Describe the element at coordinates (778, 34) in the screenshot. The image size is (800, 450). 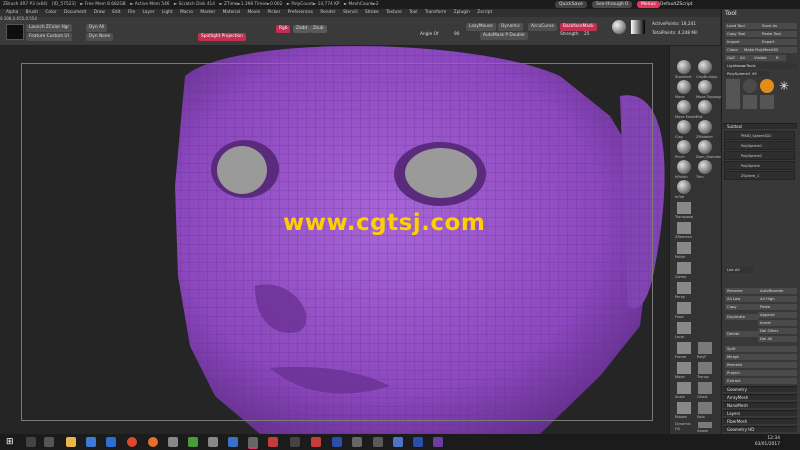
I see `paste-tool-button: Paste Tool` at that location.